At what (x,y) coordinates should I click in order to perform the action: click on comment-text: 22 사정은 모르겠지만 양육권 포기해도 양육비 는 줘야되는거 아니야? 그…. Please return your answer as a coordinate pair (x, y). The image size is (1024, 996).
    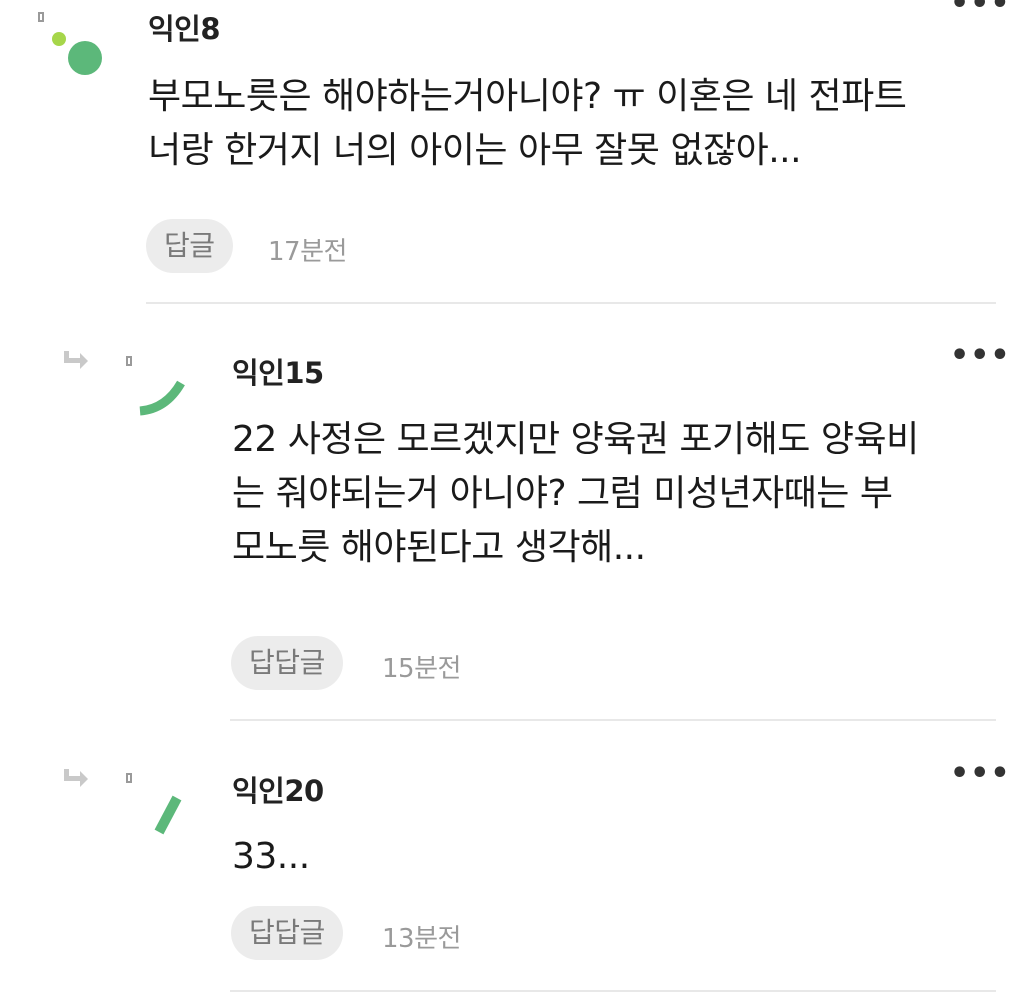
    Looking at the image, I should click on (575, 493).